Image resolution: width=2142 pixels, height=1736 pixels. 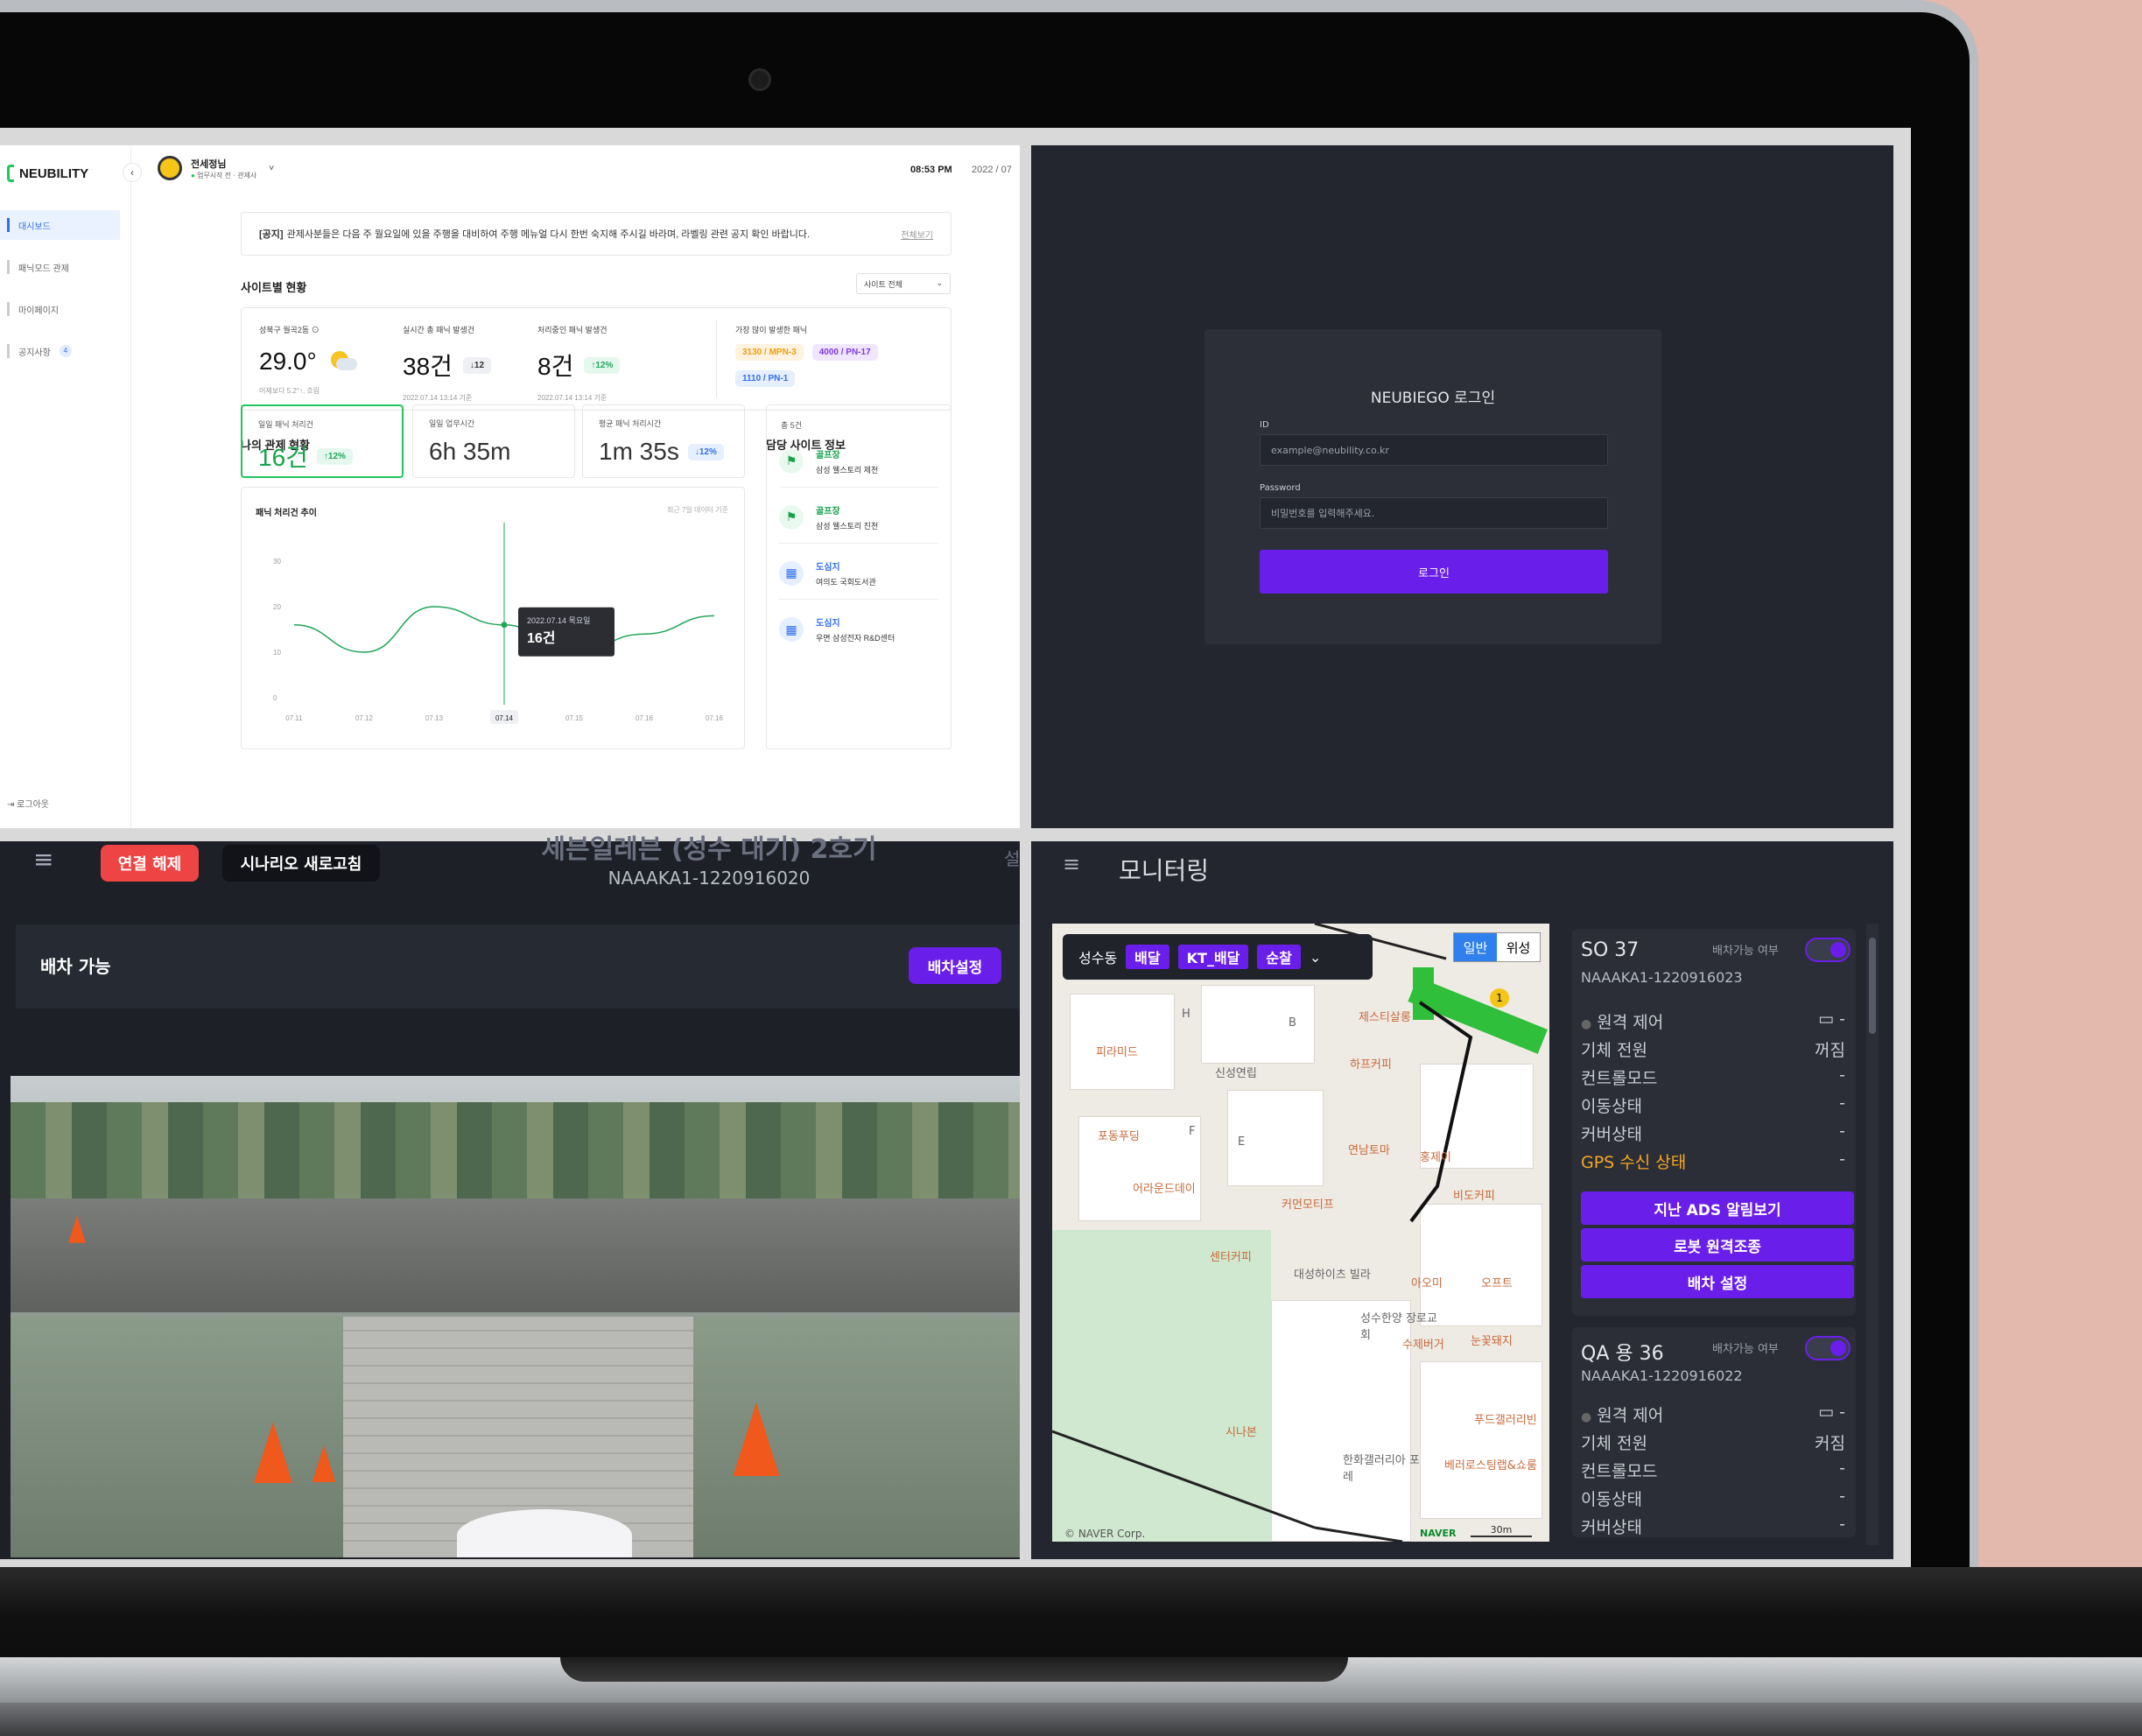 What do you see at coordinates (1499, 998) in the screenshot?
I see `map-marker: 1` at bounding box center [1499, 998].